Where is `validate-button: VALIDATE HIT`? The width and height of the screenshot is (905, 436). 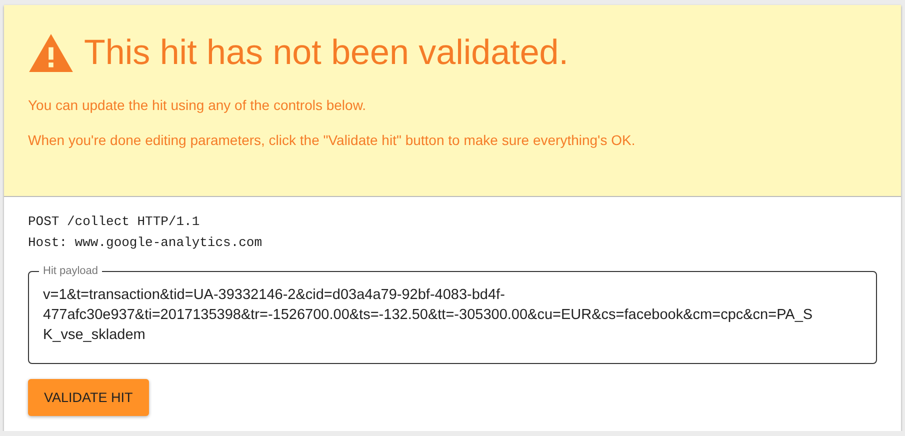 validate-button: VALIDATE HIT is located at coordinates (88, 397).